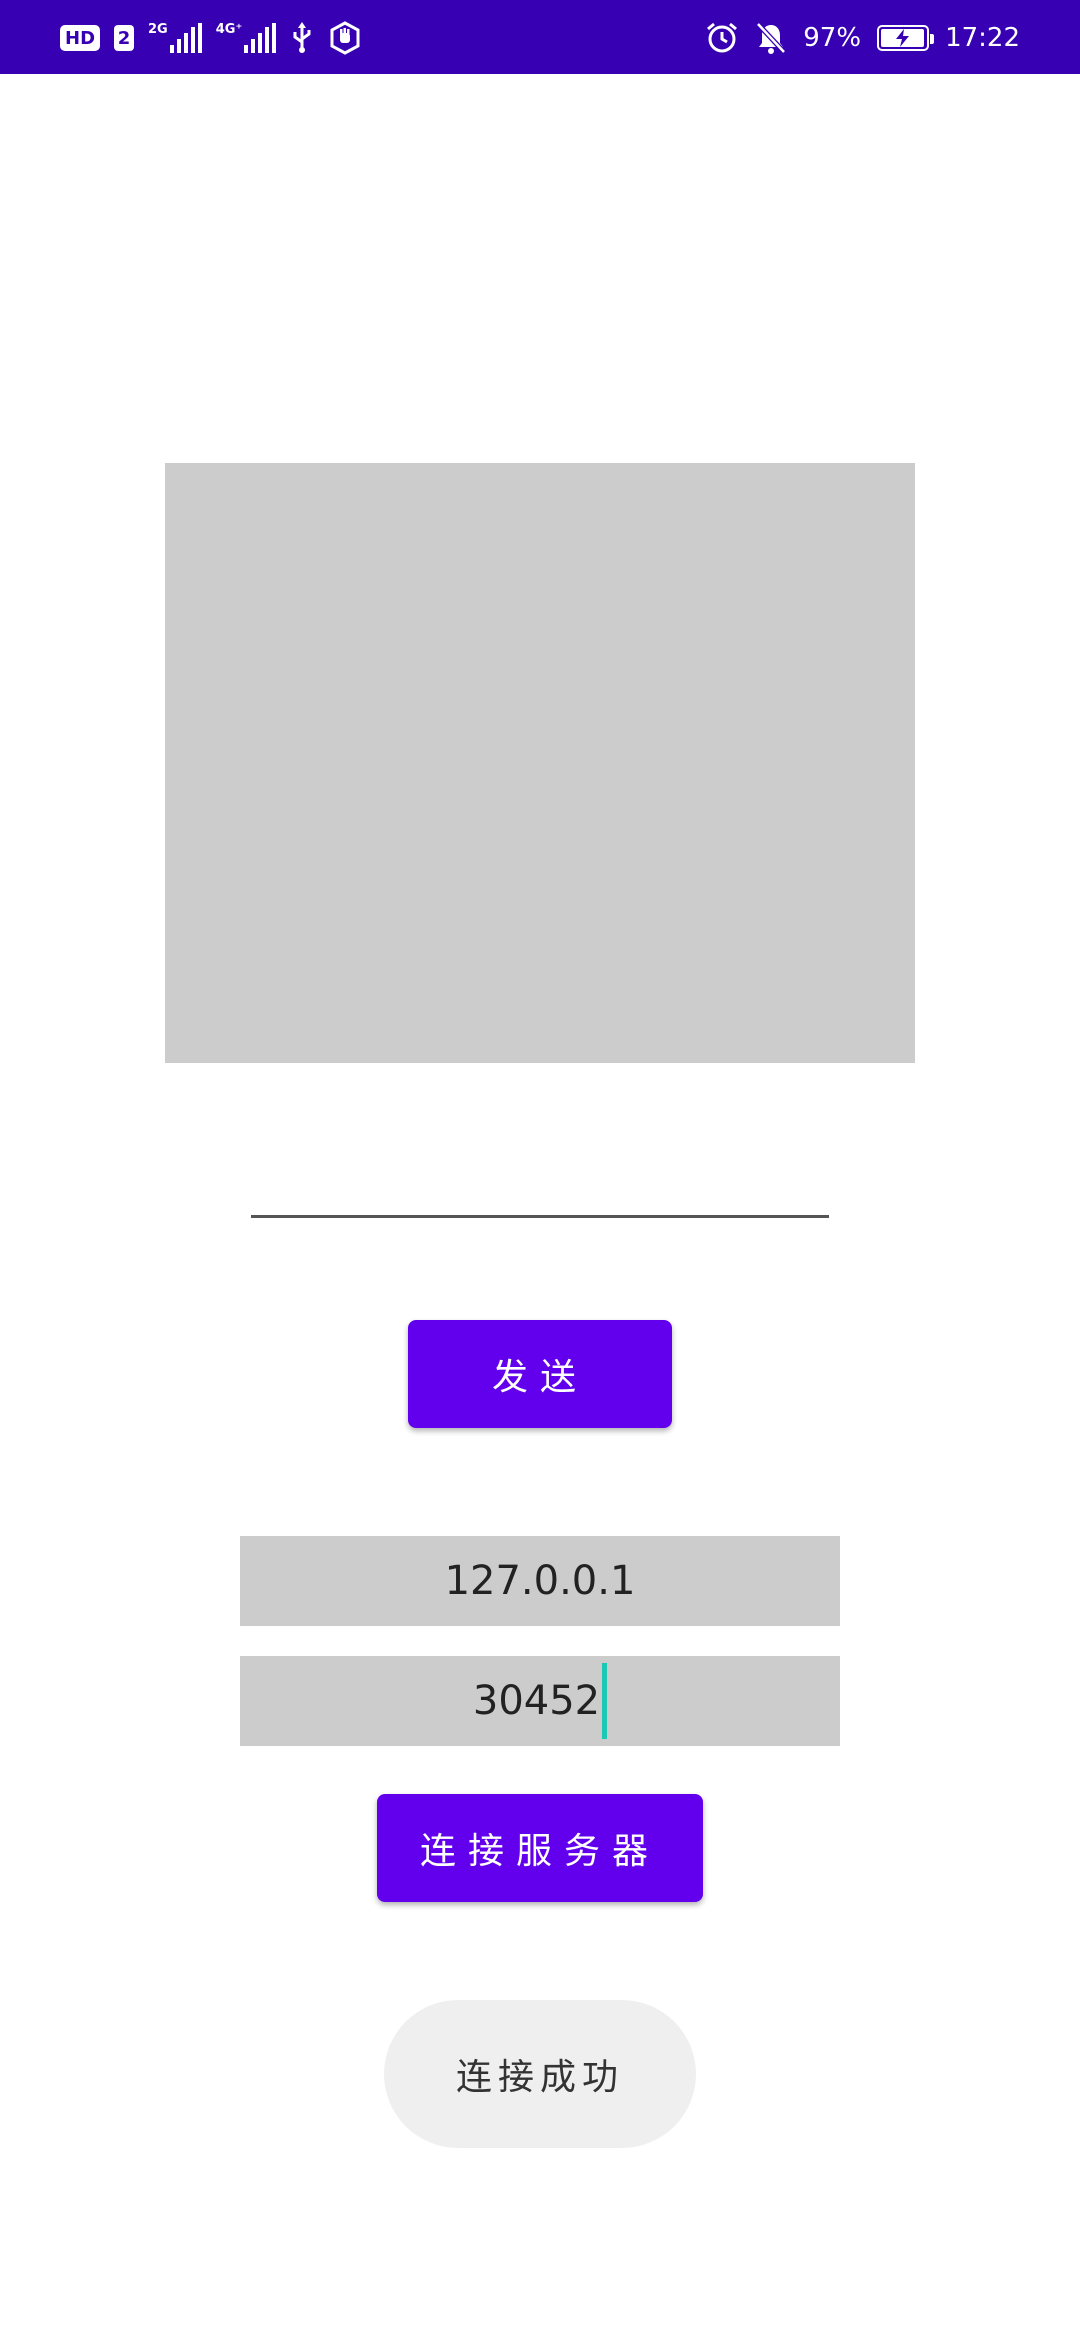 The height and width of the screenshot is (2340, 1080). I want to click on connection-status-toast: 连接成功, so click(540, 2074).